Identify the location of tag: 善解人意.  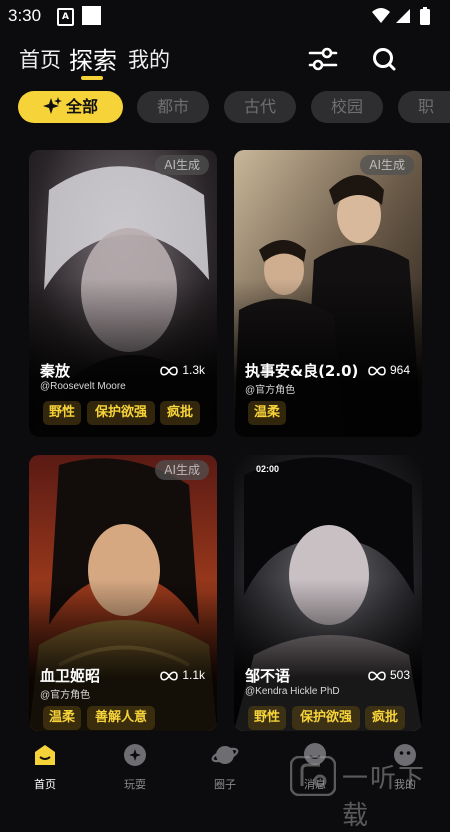
(121, 718).